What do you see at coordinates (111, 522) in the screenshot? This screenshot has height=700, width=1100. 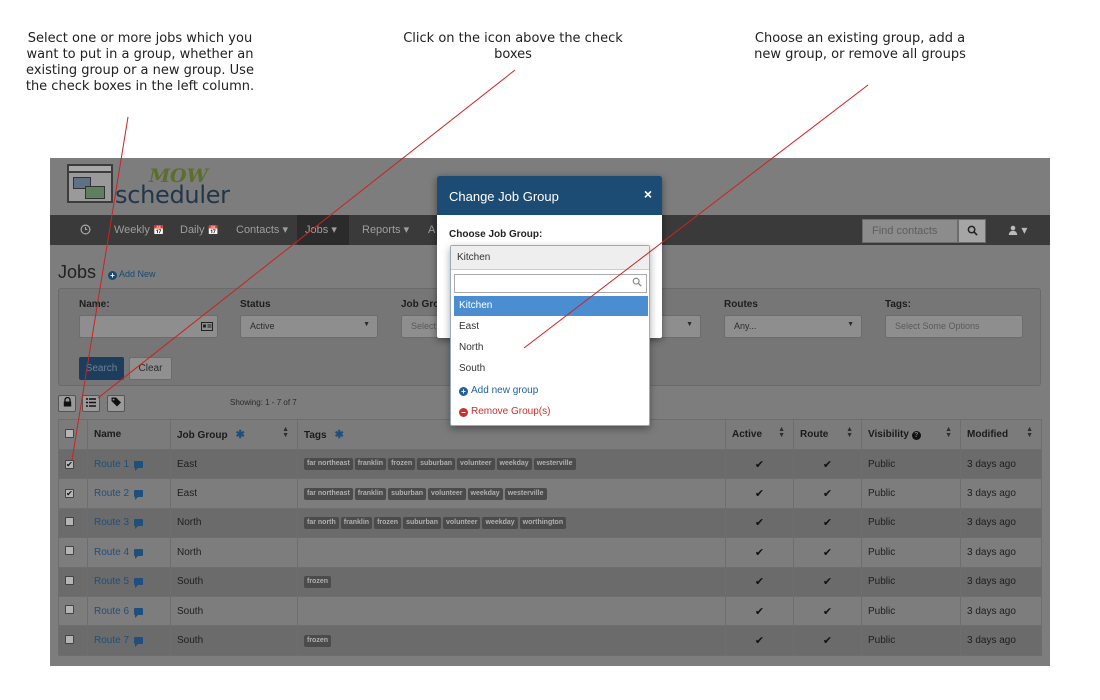 I see `route-link: Route 3` at bounding box center [111, 522].